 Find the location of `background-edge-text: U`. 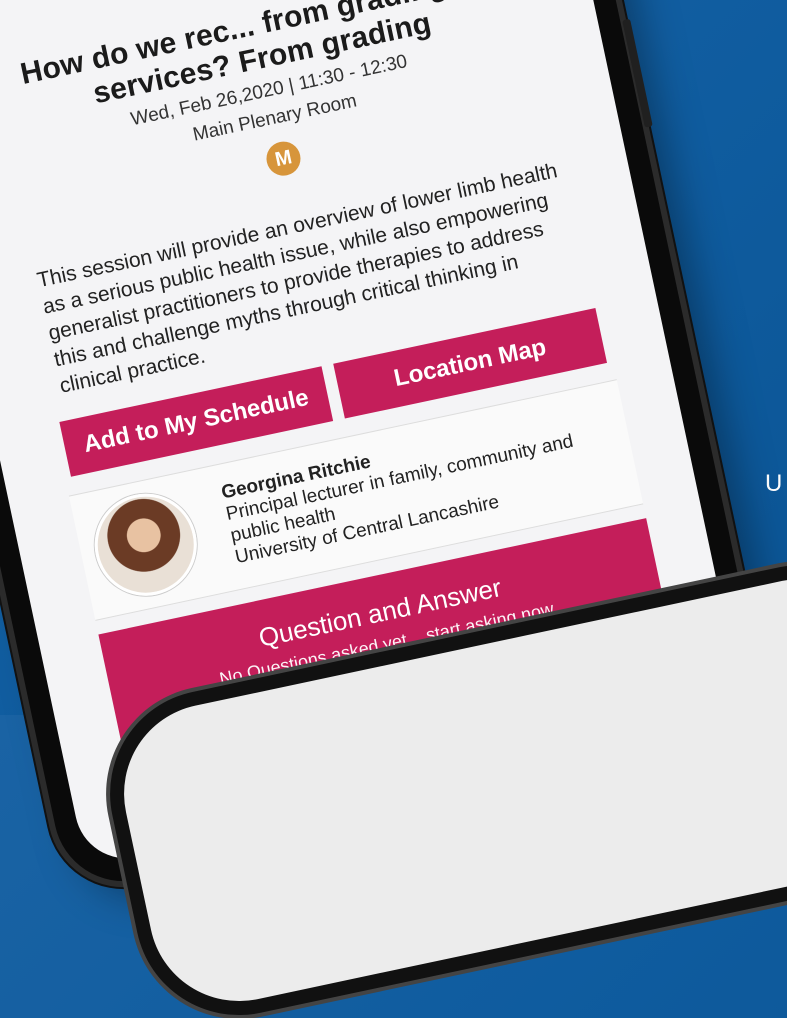

background-edge-text: U is located at coordinates (774, 483).